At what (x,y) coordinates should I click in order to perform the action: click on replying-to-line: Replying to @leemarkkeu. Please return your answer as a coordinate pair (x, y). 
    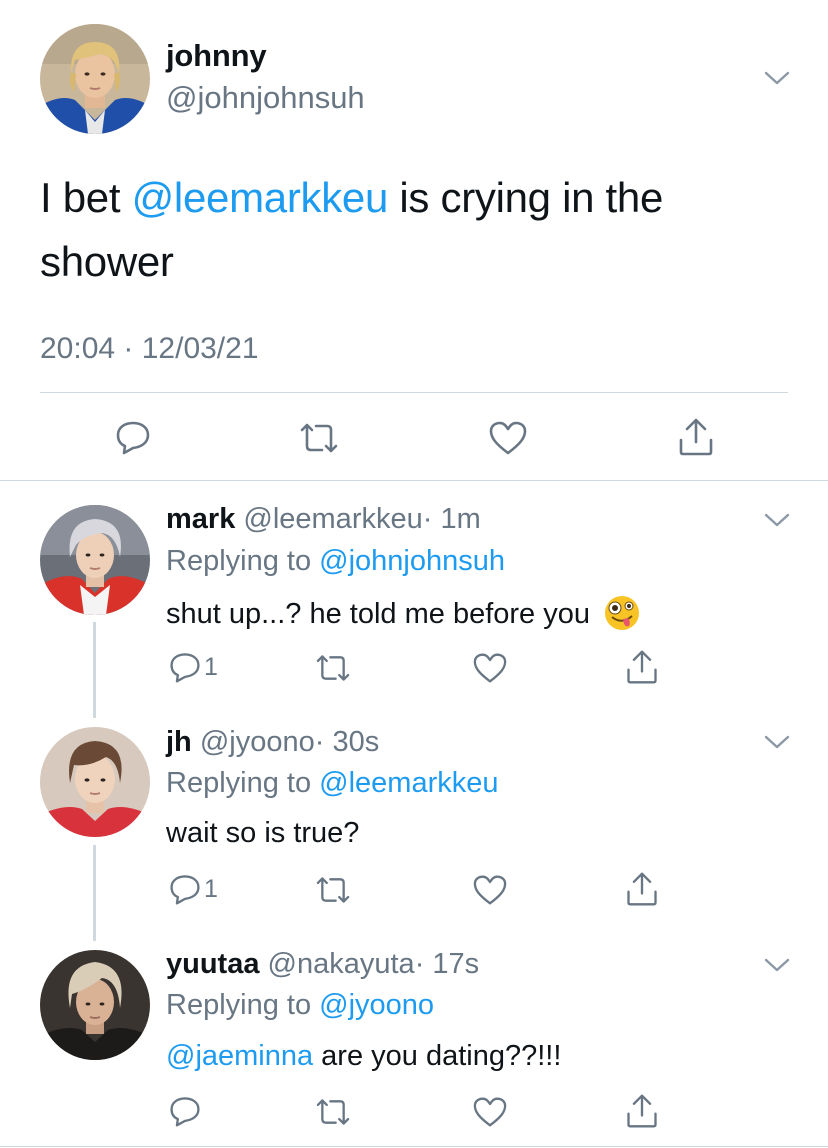
    Looking at the image, I should click on (332, 783).